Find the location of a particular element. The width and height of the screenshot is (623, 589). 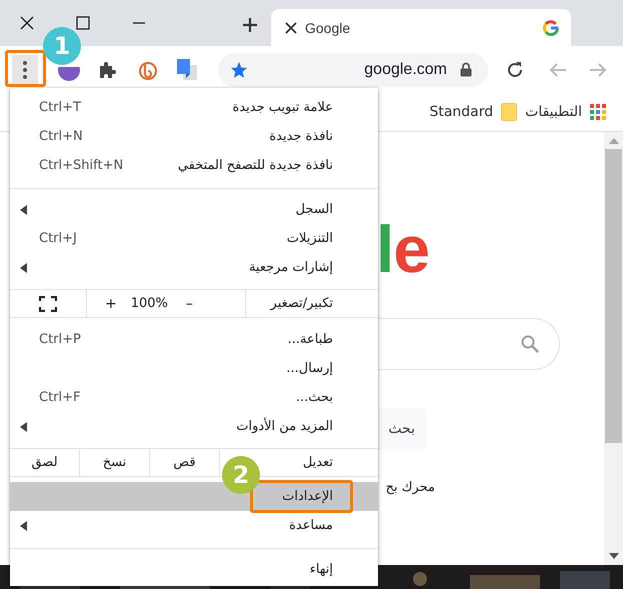

shortcut-text: Ctrl+F is located at coordinates (60, 397).